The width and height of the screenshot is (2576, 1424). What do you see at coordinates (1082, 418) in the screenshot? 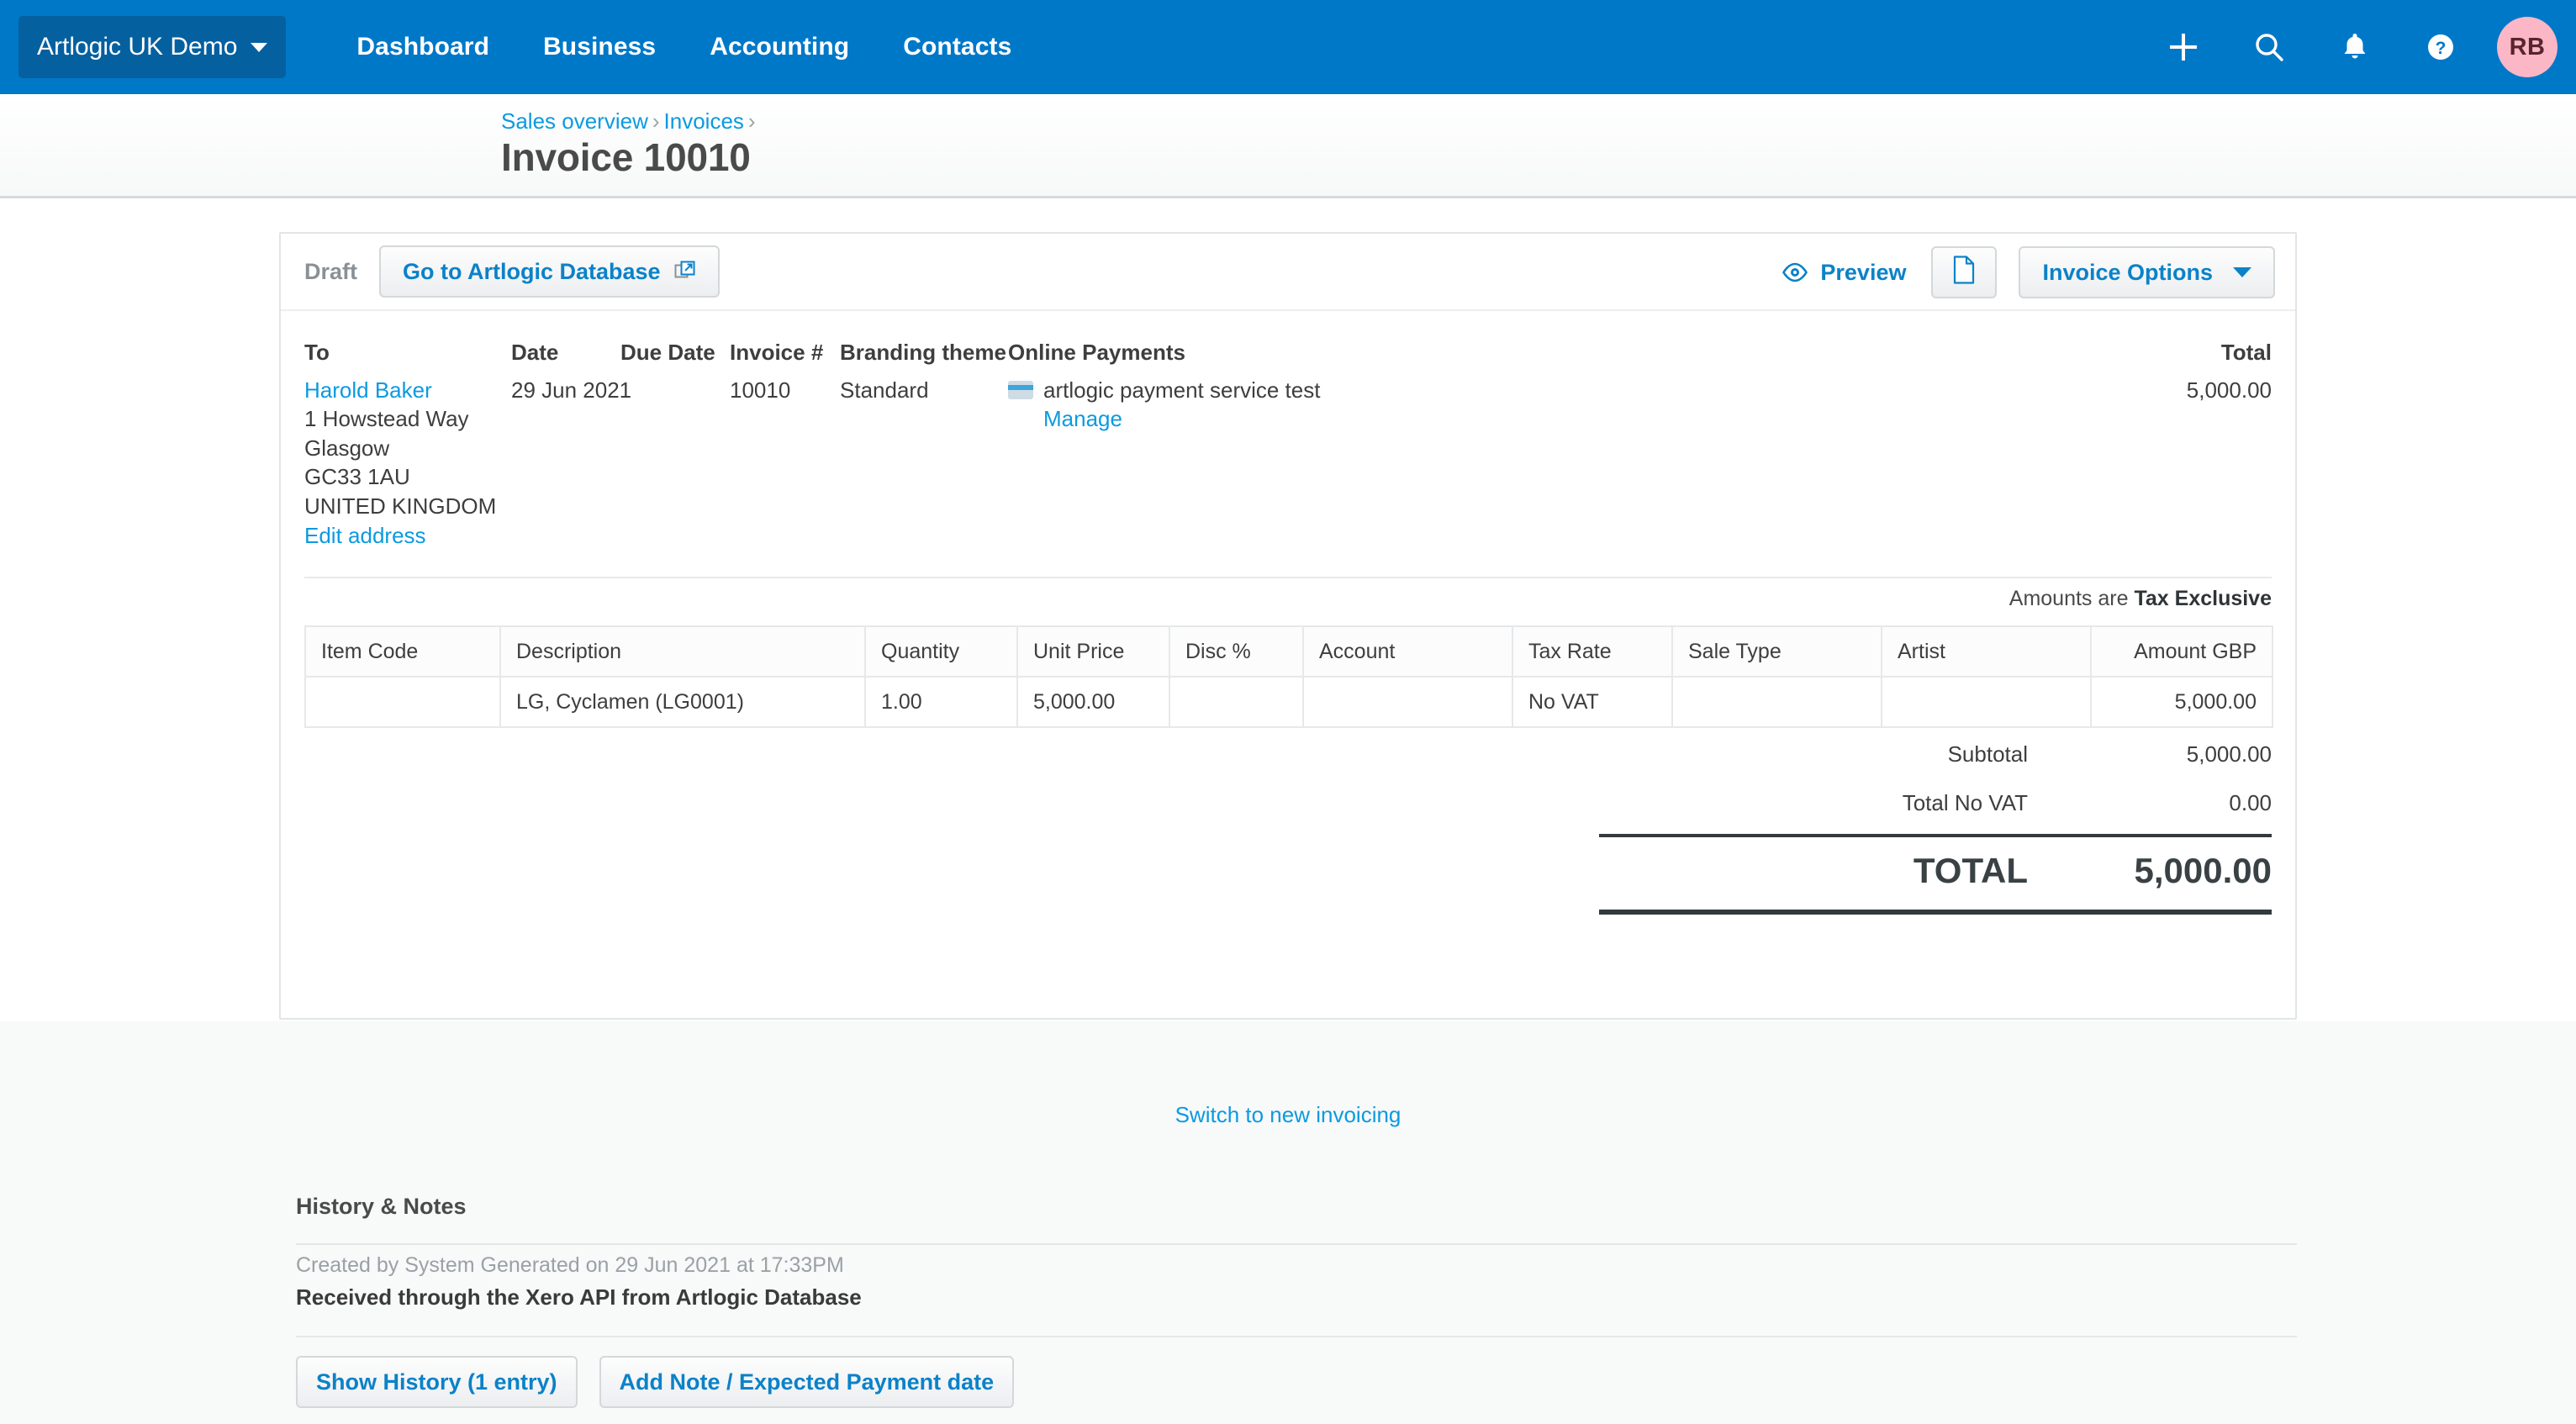
I see `manage-payments-link: Manage` at bounding box center [1082, 418].